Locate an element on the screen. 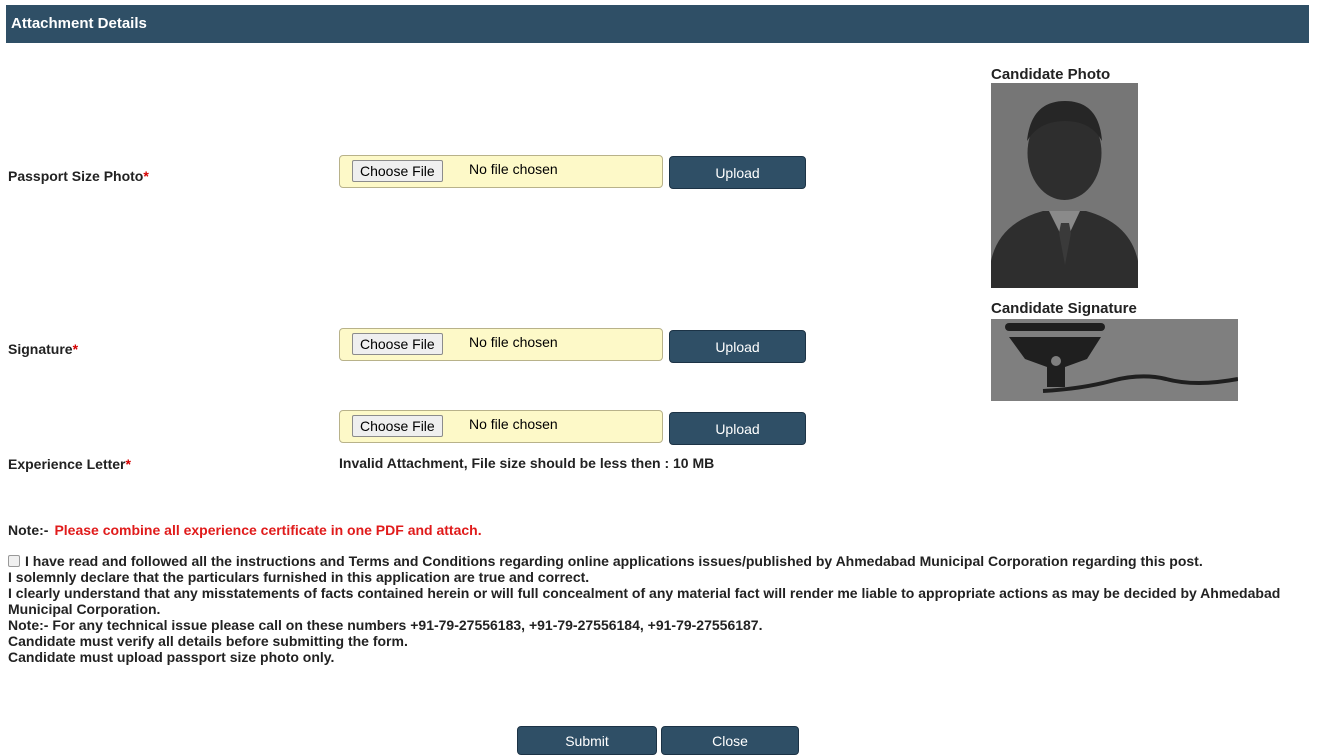  pen-nib-icon is located at coordinates (1114, 360).